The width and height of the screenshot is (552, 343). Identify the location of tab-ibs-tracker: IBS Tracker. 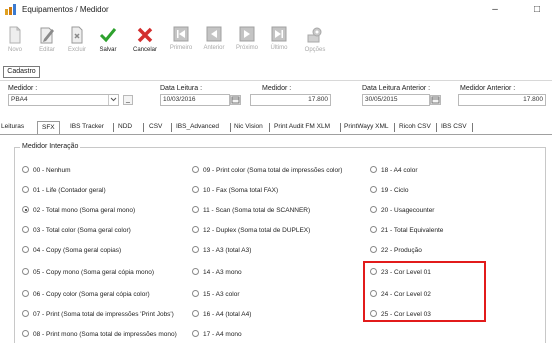
(87, 126).